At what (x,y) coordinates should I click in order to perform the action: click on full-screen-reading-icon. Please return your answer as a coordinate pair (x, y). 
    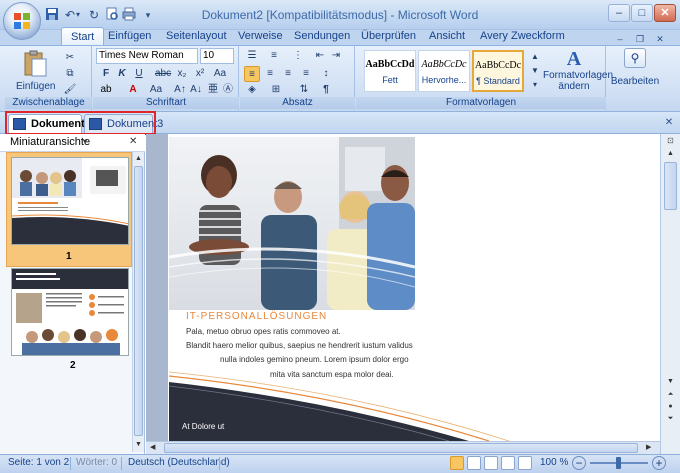
    Looking at the image, I should click on (474, 463).